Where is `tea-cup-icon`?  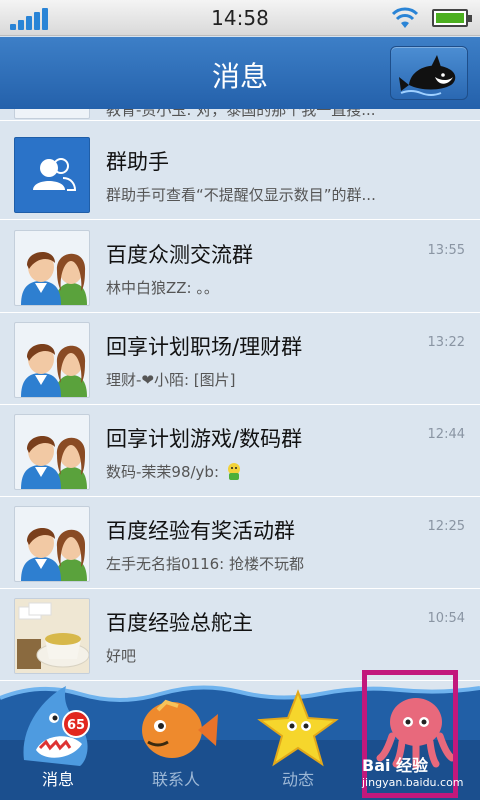 tea-cup-icon is located at coordinates (52, 636).